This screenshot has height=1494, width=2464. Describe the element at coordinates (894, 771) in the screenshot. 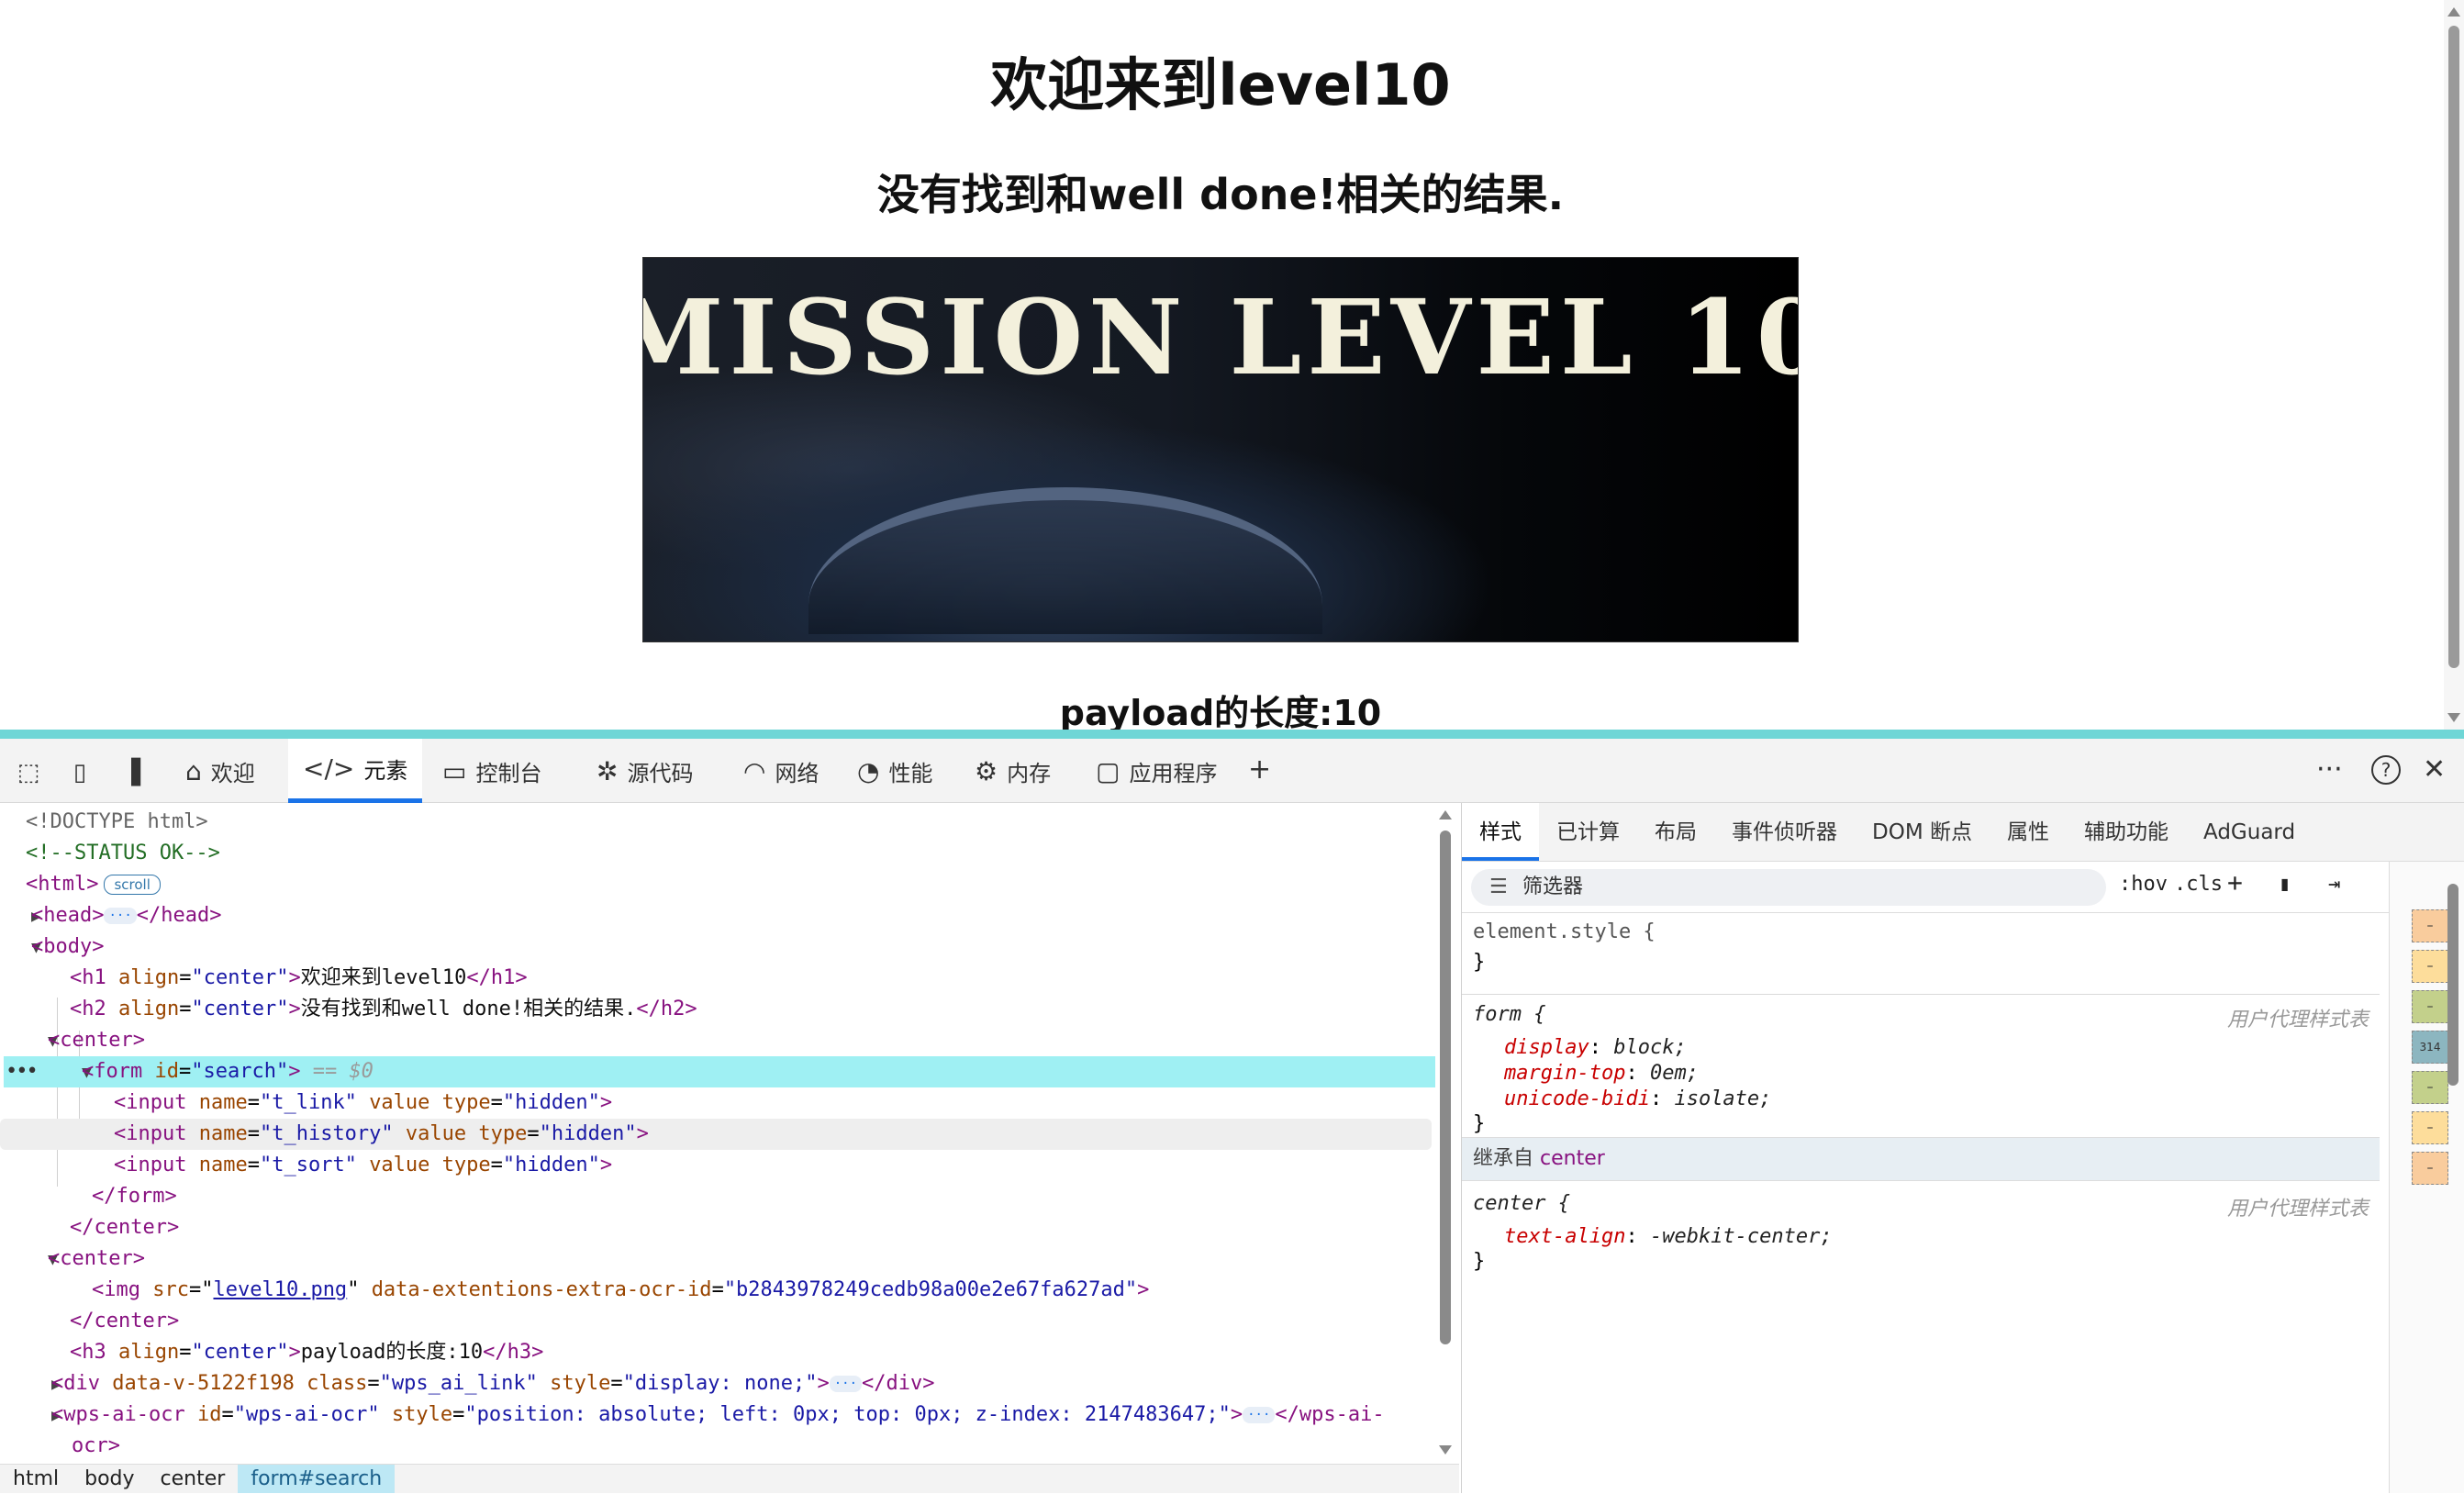

I see `tab-performance: ◔ 性能` at that location.